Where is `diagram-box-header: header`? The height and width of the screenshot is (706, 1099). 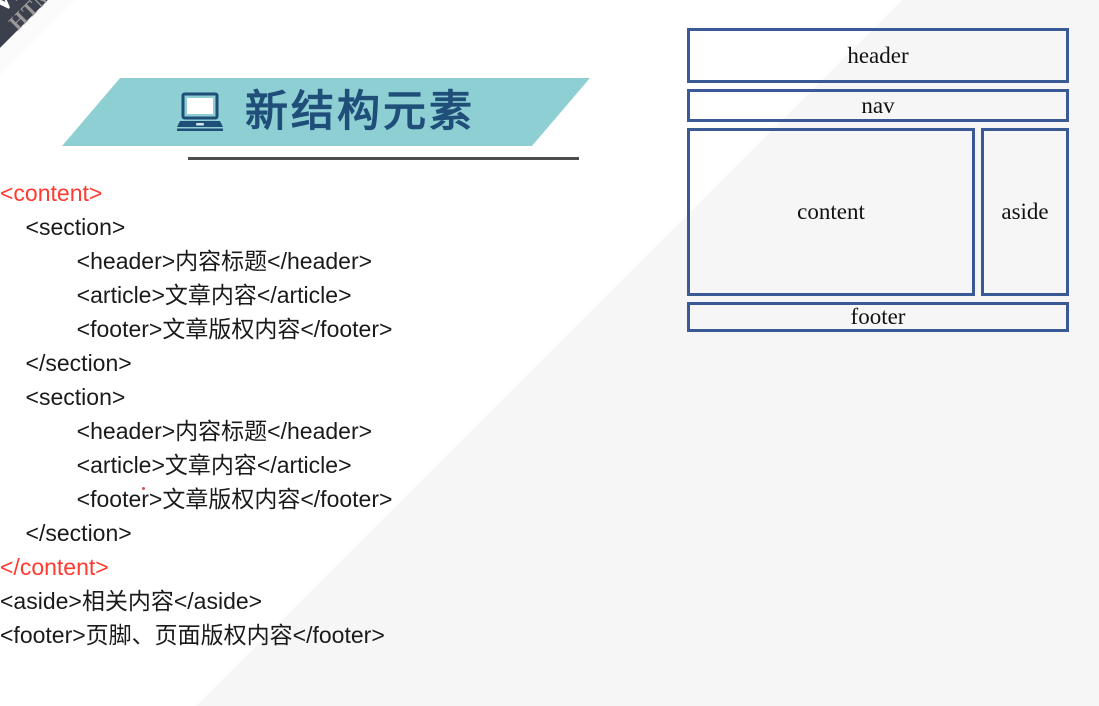 diagram-box-header: header is located at coordinates (878, 55).